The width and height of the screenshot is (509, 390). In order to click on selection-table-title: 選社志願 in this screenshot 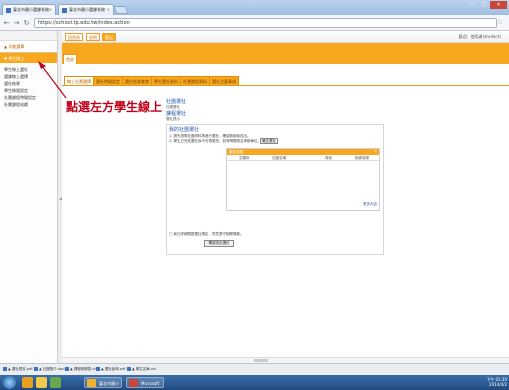, I will do `click(236, 152)`.